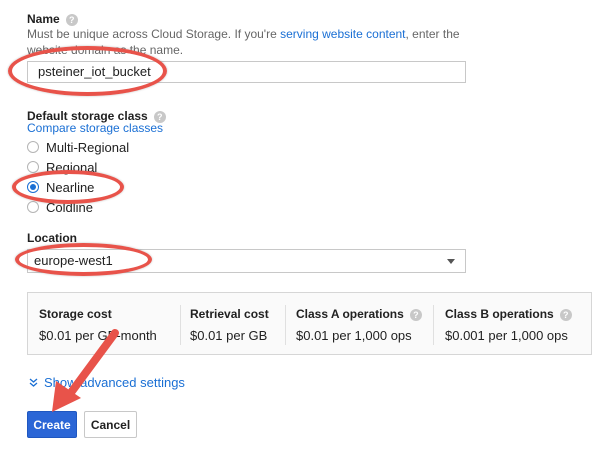  Describe the element at coordinates (85, 370) in the screenshot. I see `annotation-arrow` at that location.